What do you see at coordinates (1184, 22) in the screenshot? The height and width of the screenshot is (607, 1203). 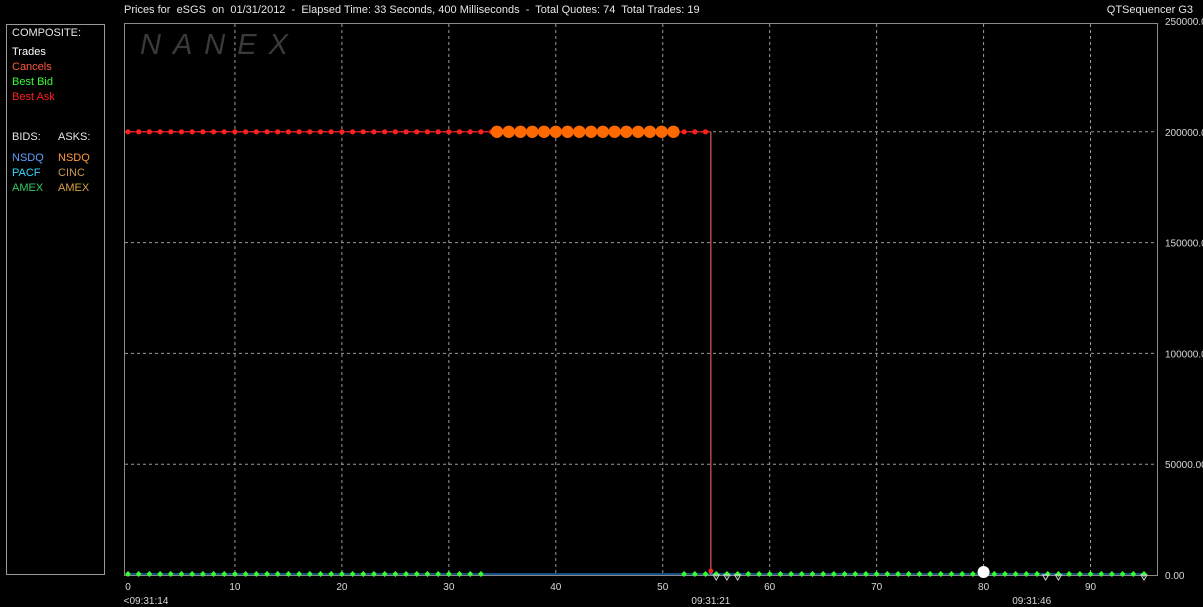 I see `y-tick-label: 250000.00` at bounding box center [1184, 22].